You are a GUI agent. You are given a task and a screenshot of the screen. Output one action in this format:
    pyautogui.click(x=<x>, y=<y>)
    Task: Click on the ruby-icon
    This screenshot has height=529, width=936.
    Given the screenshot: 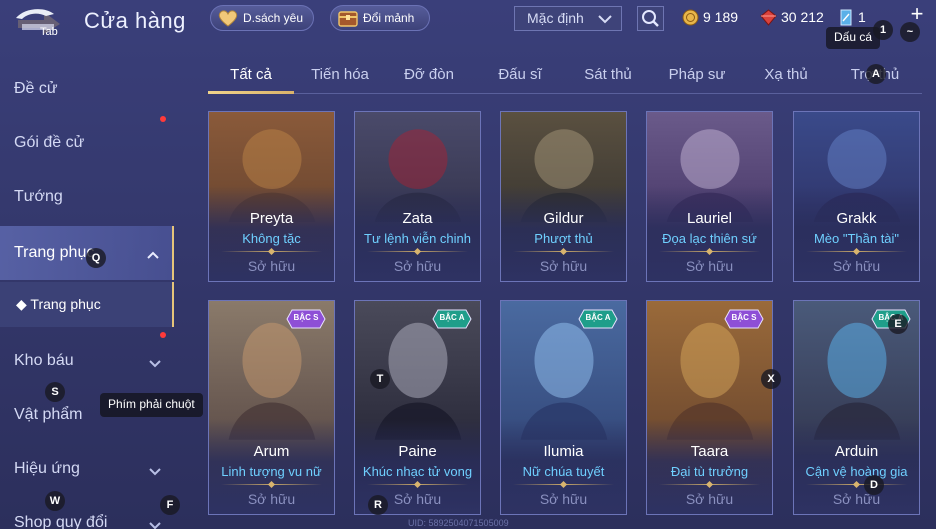 What is the action you would take?
    pyautogui.click(x=768, y=17)
    